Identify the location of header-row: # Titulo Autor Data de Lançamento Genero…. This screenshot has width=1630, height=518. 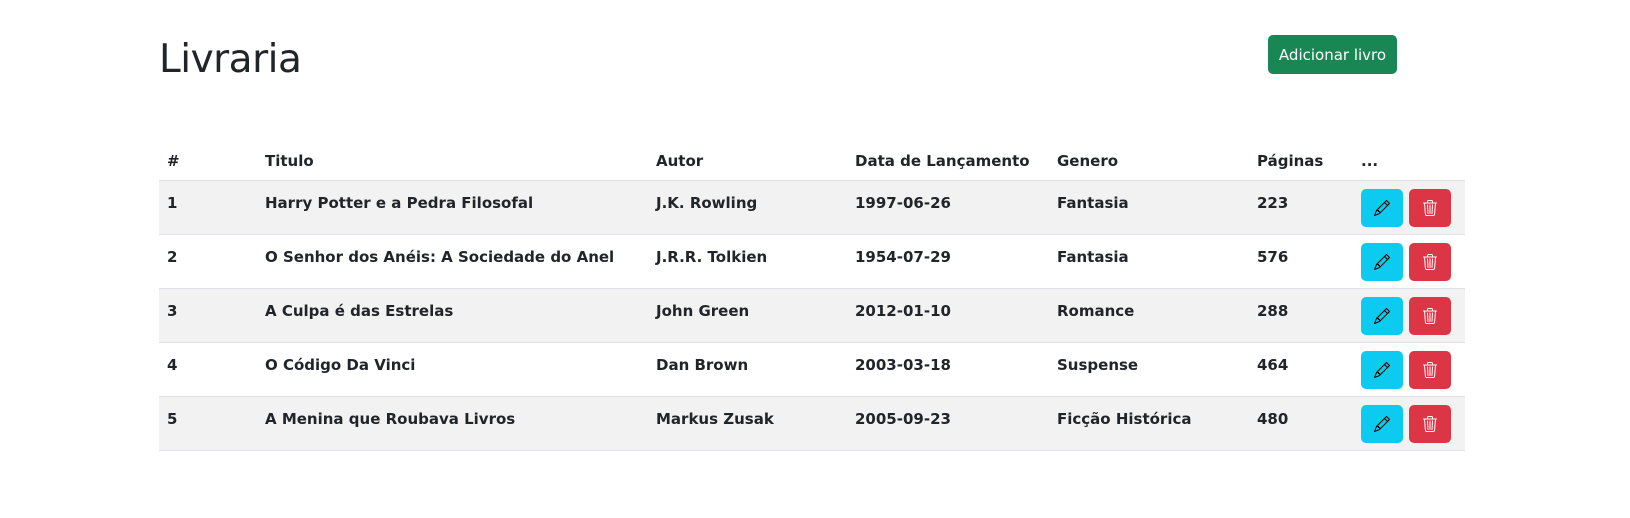
(812, 161).